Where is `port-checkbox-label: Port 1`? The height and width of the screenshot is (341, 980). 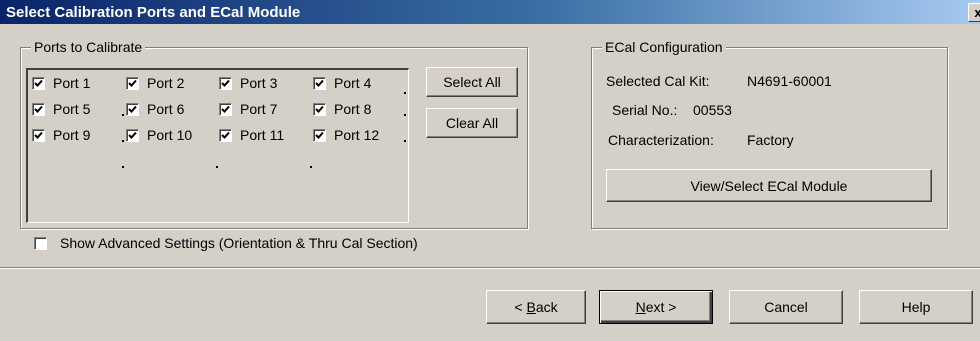 port-checkbox-label: Port 1 is located at coordinates (72, 83).